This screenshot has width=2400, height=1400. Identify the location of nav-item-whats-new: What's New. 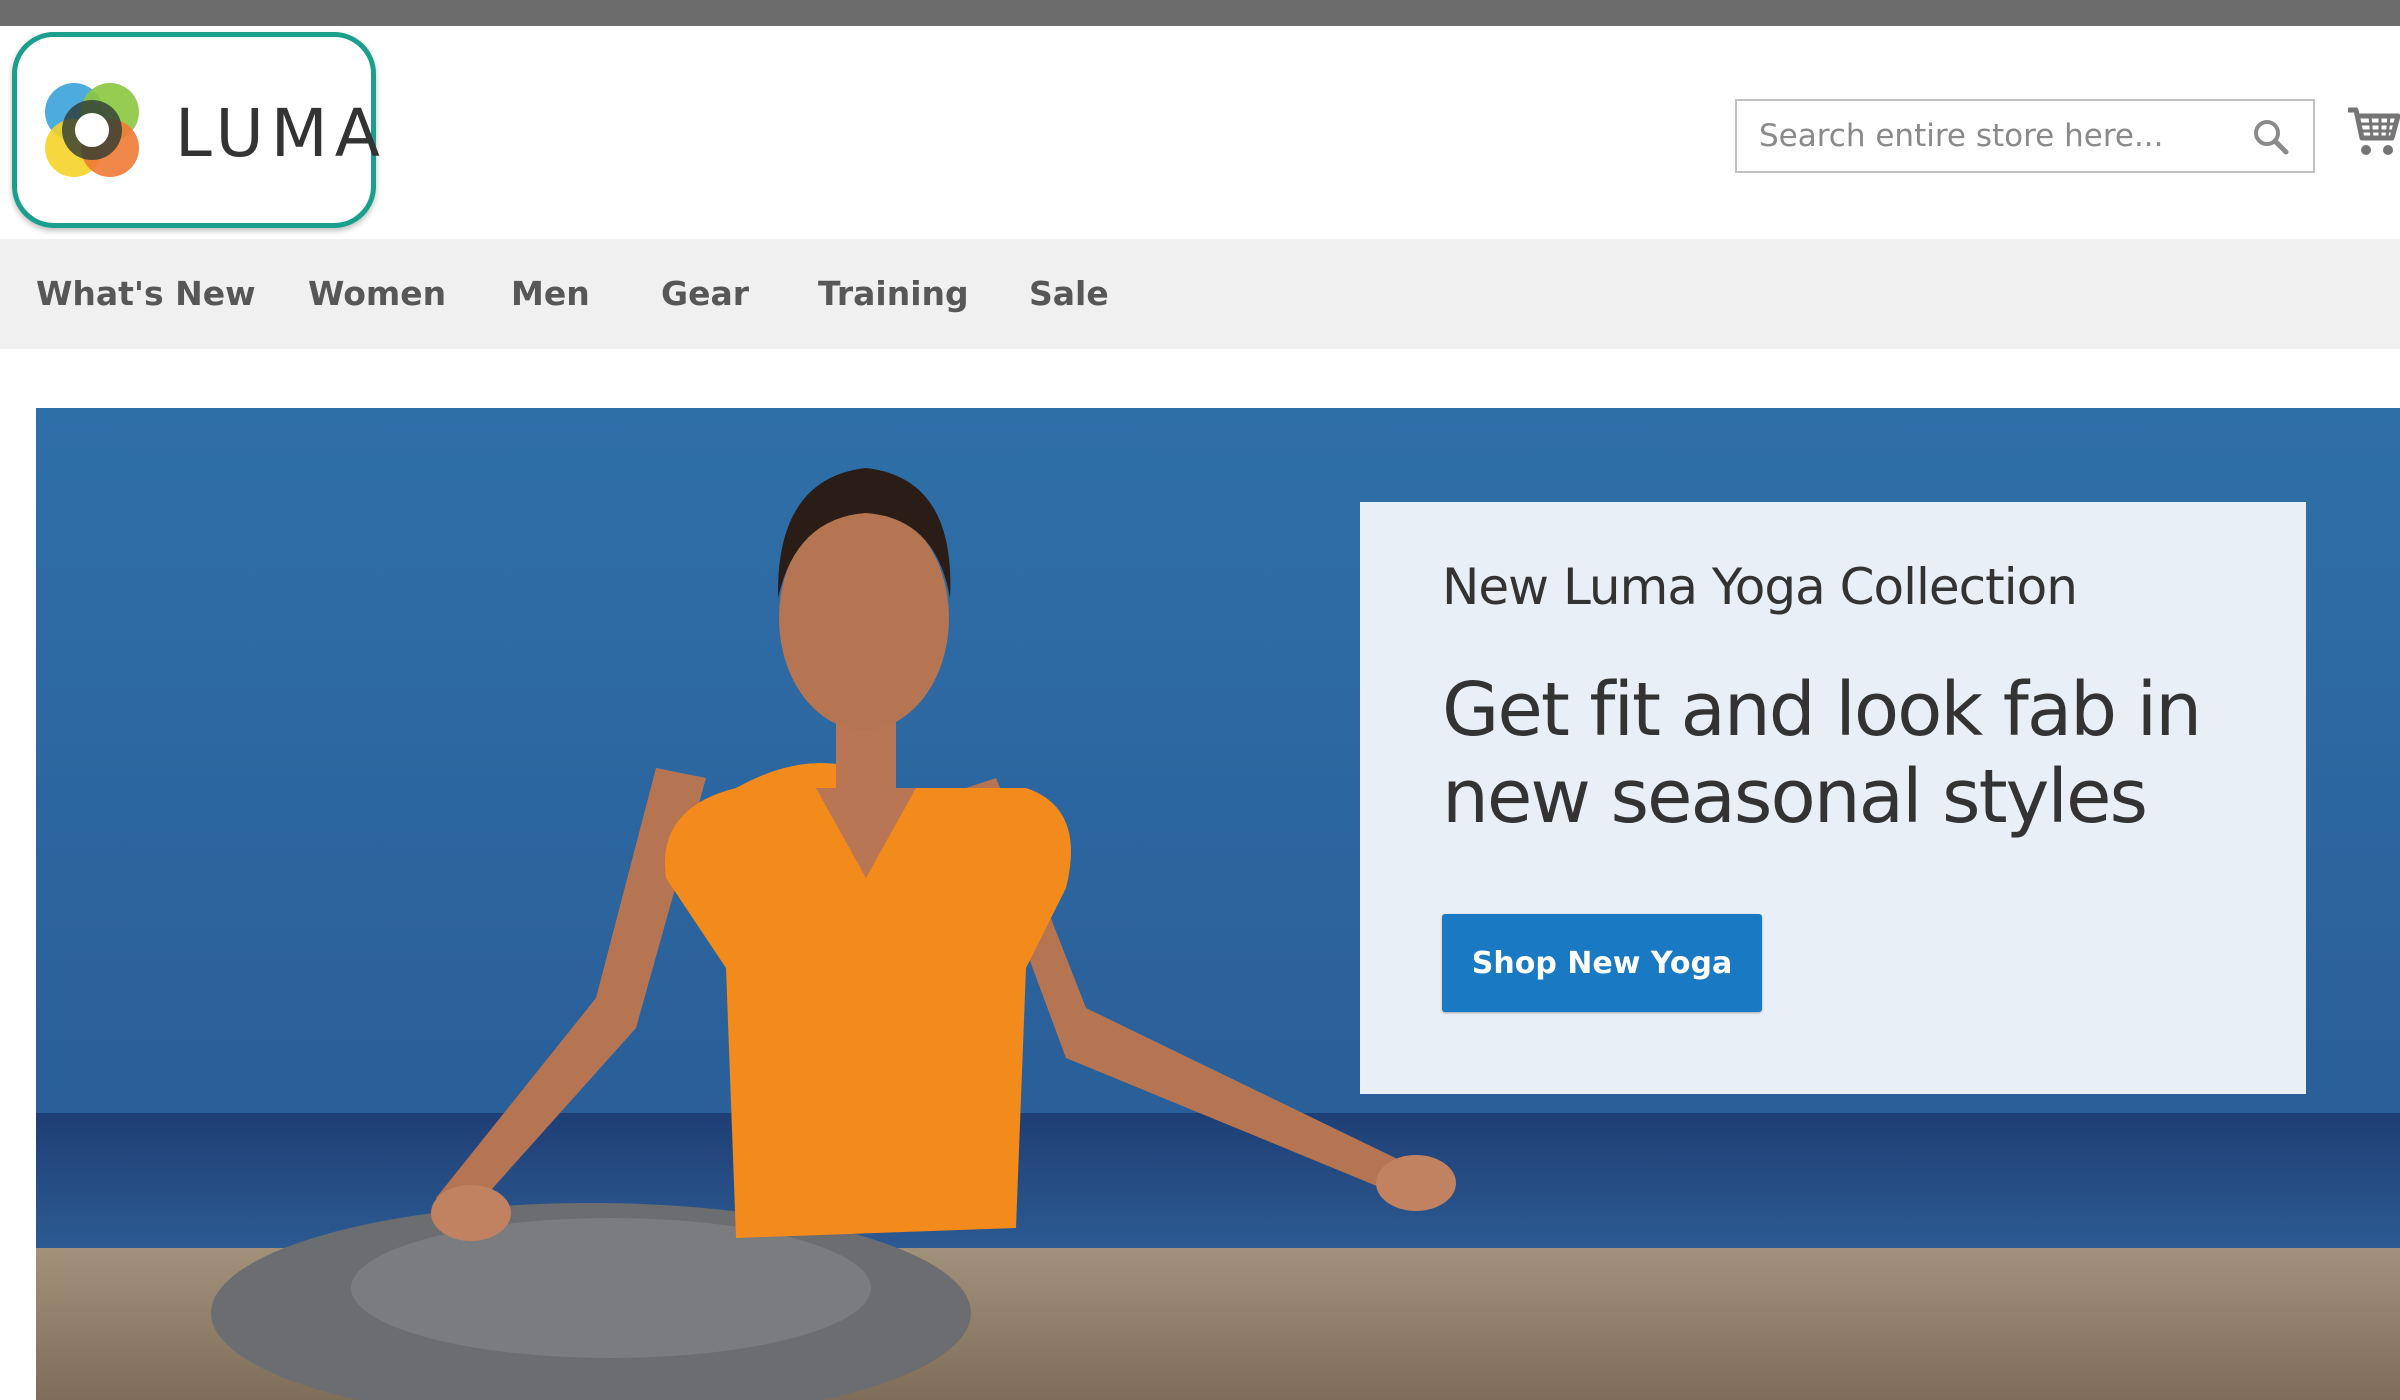
(146, 294).